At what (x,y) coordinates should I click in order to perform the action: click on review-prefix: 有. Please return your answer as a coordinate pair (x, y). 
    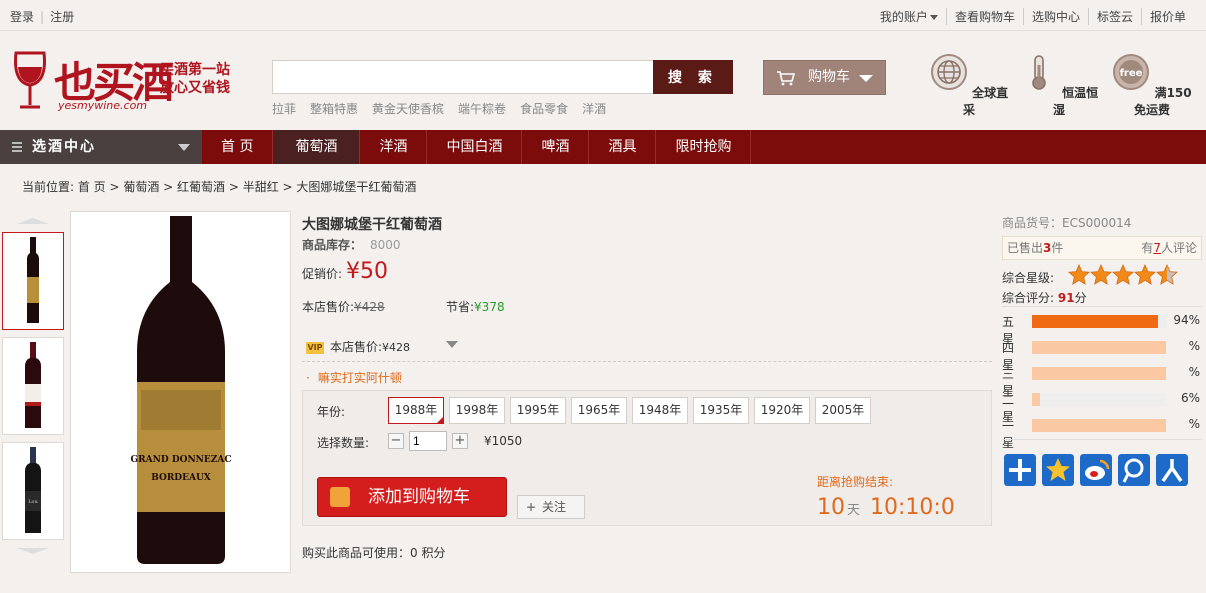
    Looking at the image, I should click on (1147, 248).